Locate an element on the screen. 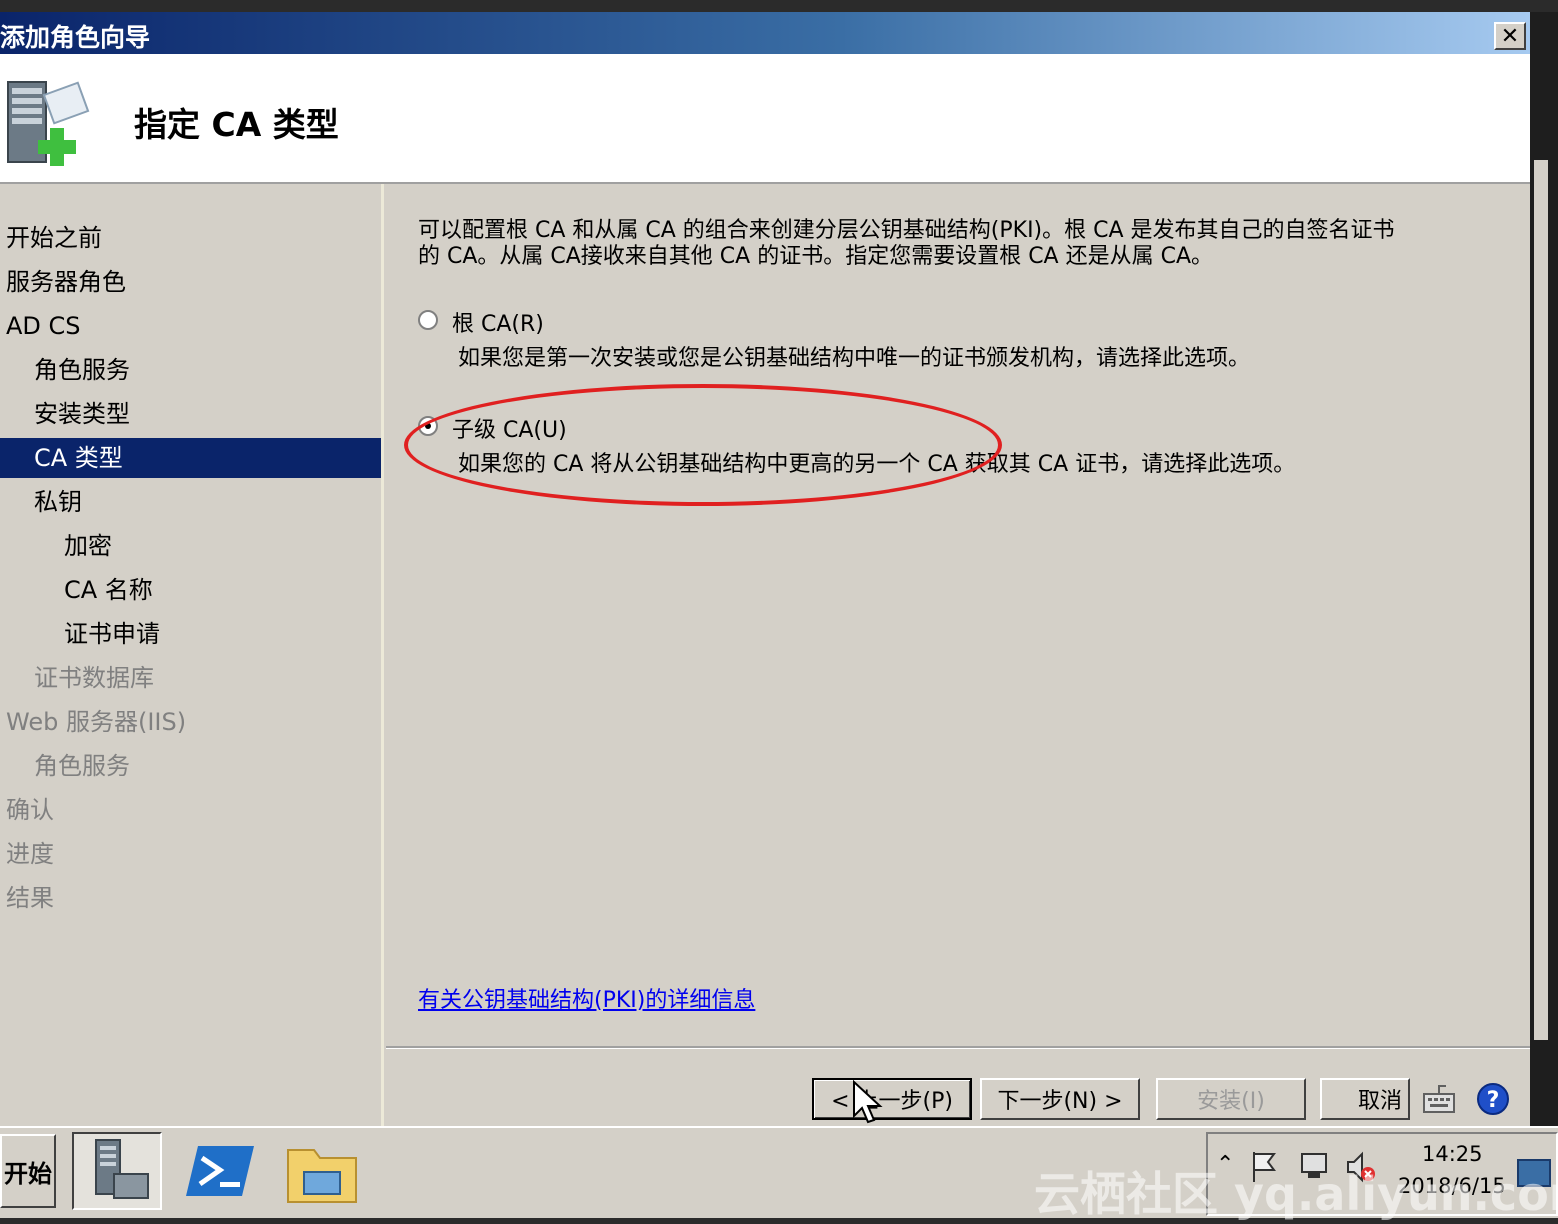 The image size is (1558, 1224). server-manager-taskbar-button is located at coordinates (117, 1171).